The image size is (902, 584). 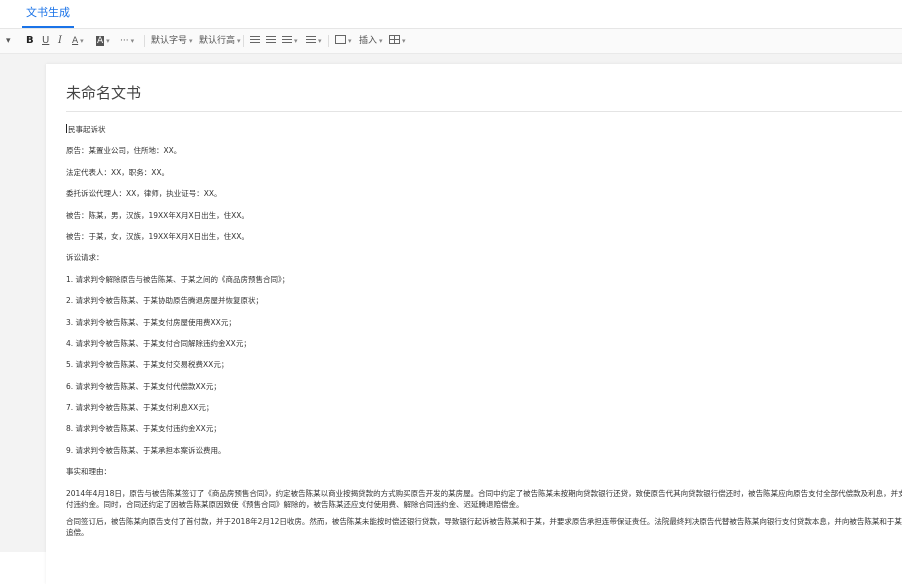 What do you see at coordinates (124, 151) in the screenshot?
I see `doc-line: 原告：某置业公司，住所地：XX。` at bounding box center [124, 151].